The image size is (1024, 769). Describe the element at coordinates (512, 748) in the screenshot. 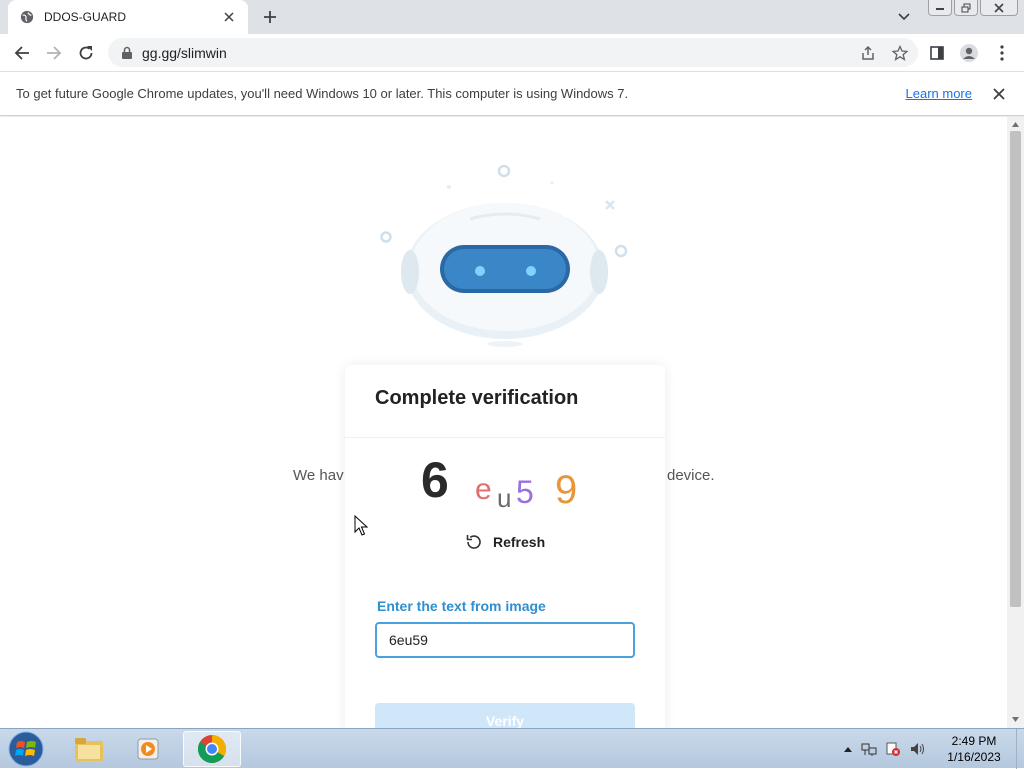

I see `windows-taskbar: 2:49 PM 1/16/2023` at that location.